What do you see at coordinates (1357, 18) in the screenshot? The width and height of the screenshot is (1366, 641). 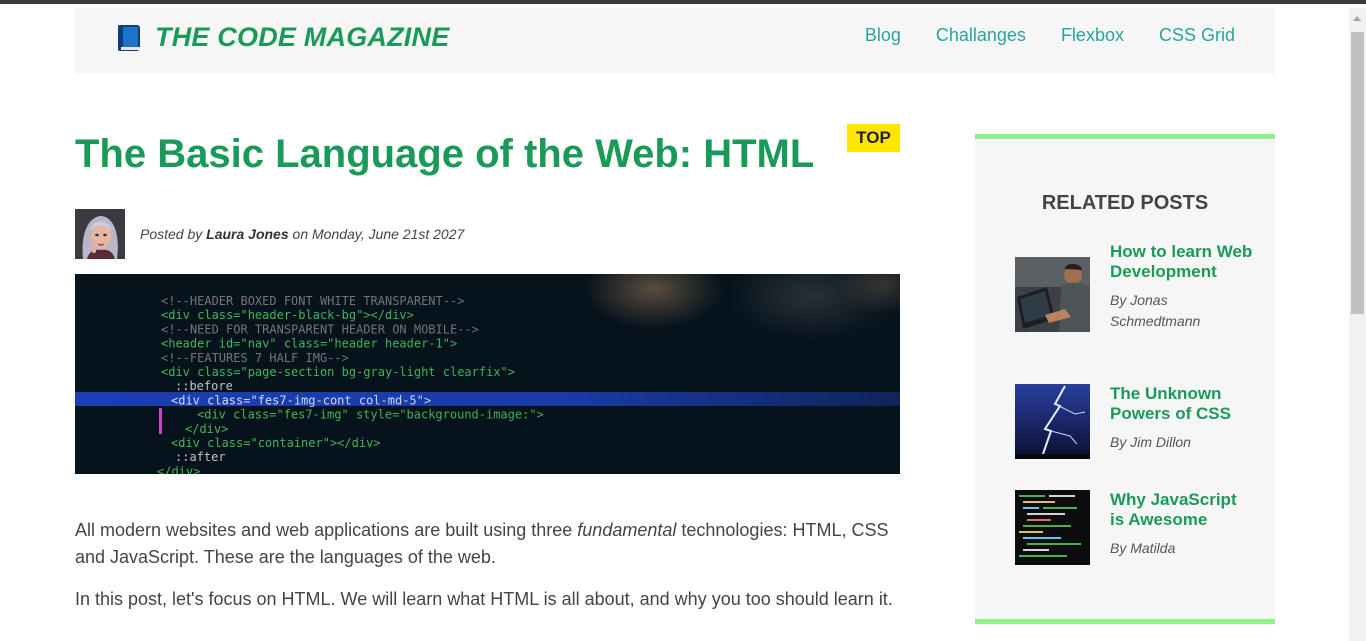 I see `scroll-up-arrow-icon` at bounding box center [1357, 18].